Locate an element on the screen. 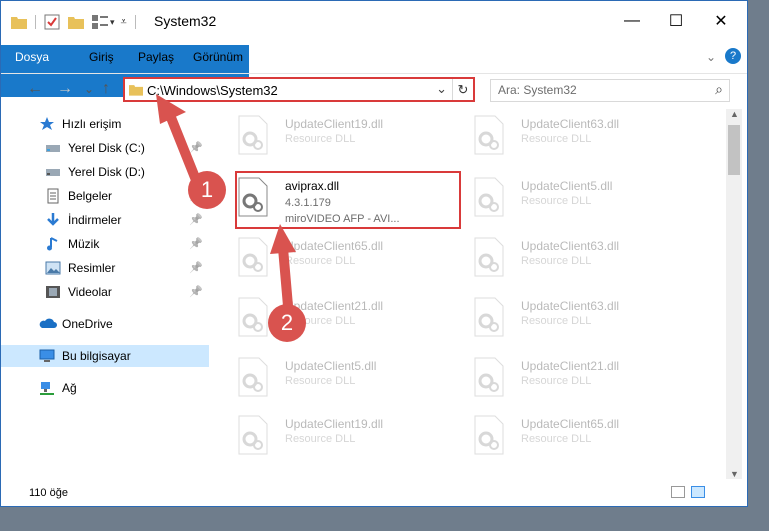 This screenshot has height=531, width=769. annotation-overlay is located at coordinates (226, 202).